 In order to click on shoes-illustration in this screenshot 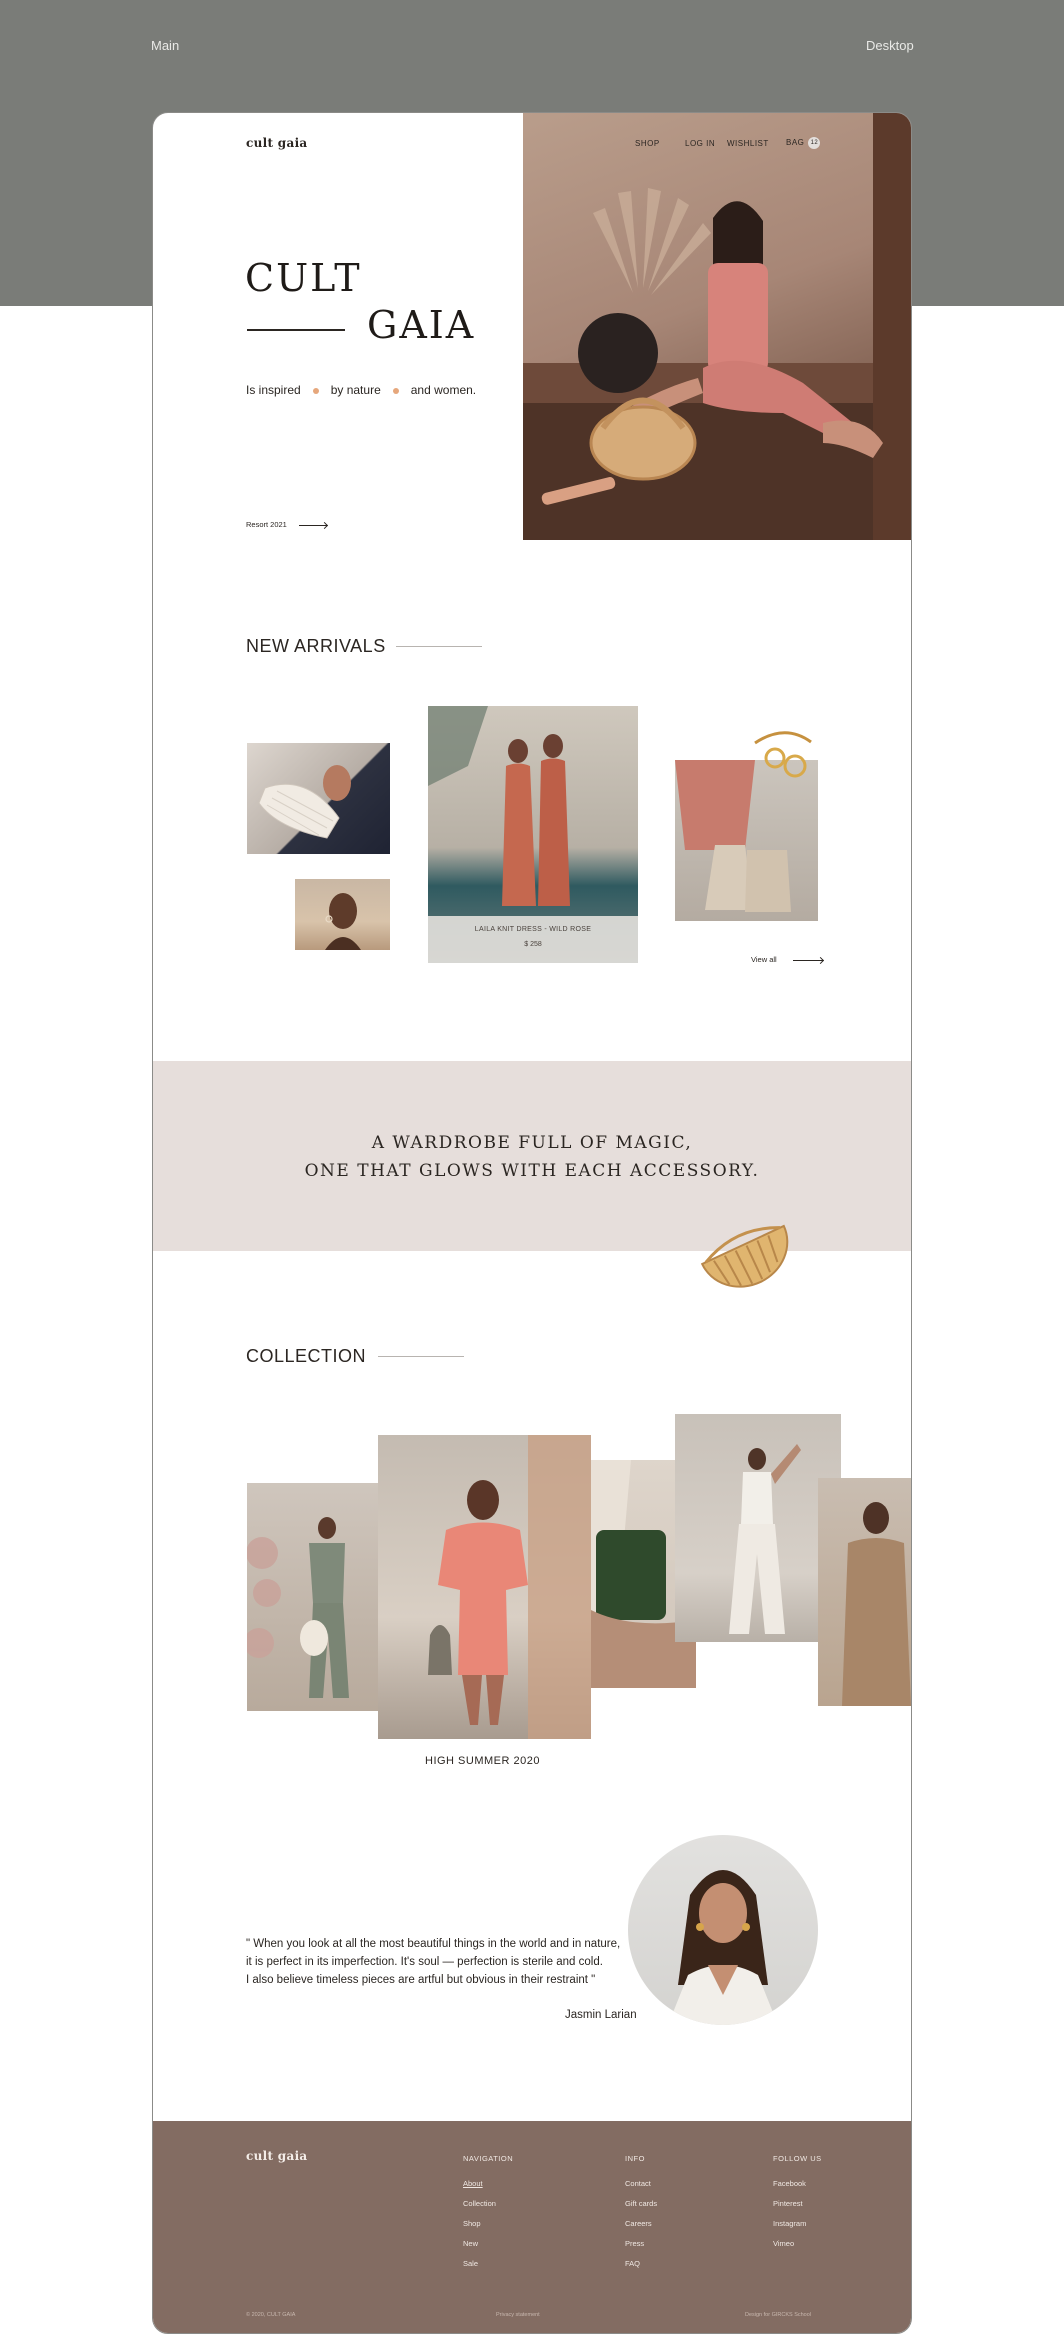, I will do `click(733, 836)`.